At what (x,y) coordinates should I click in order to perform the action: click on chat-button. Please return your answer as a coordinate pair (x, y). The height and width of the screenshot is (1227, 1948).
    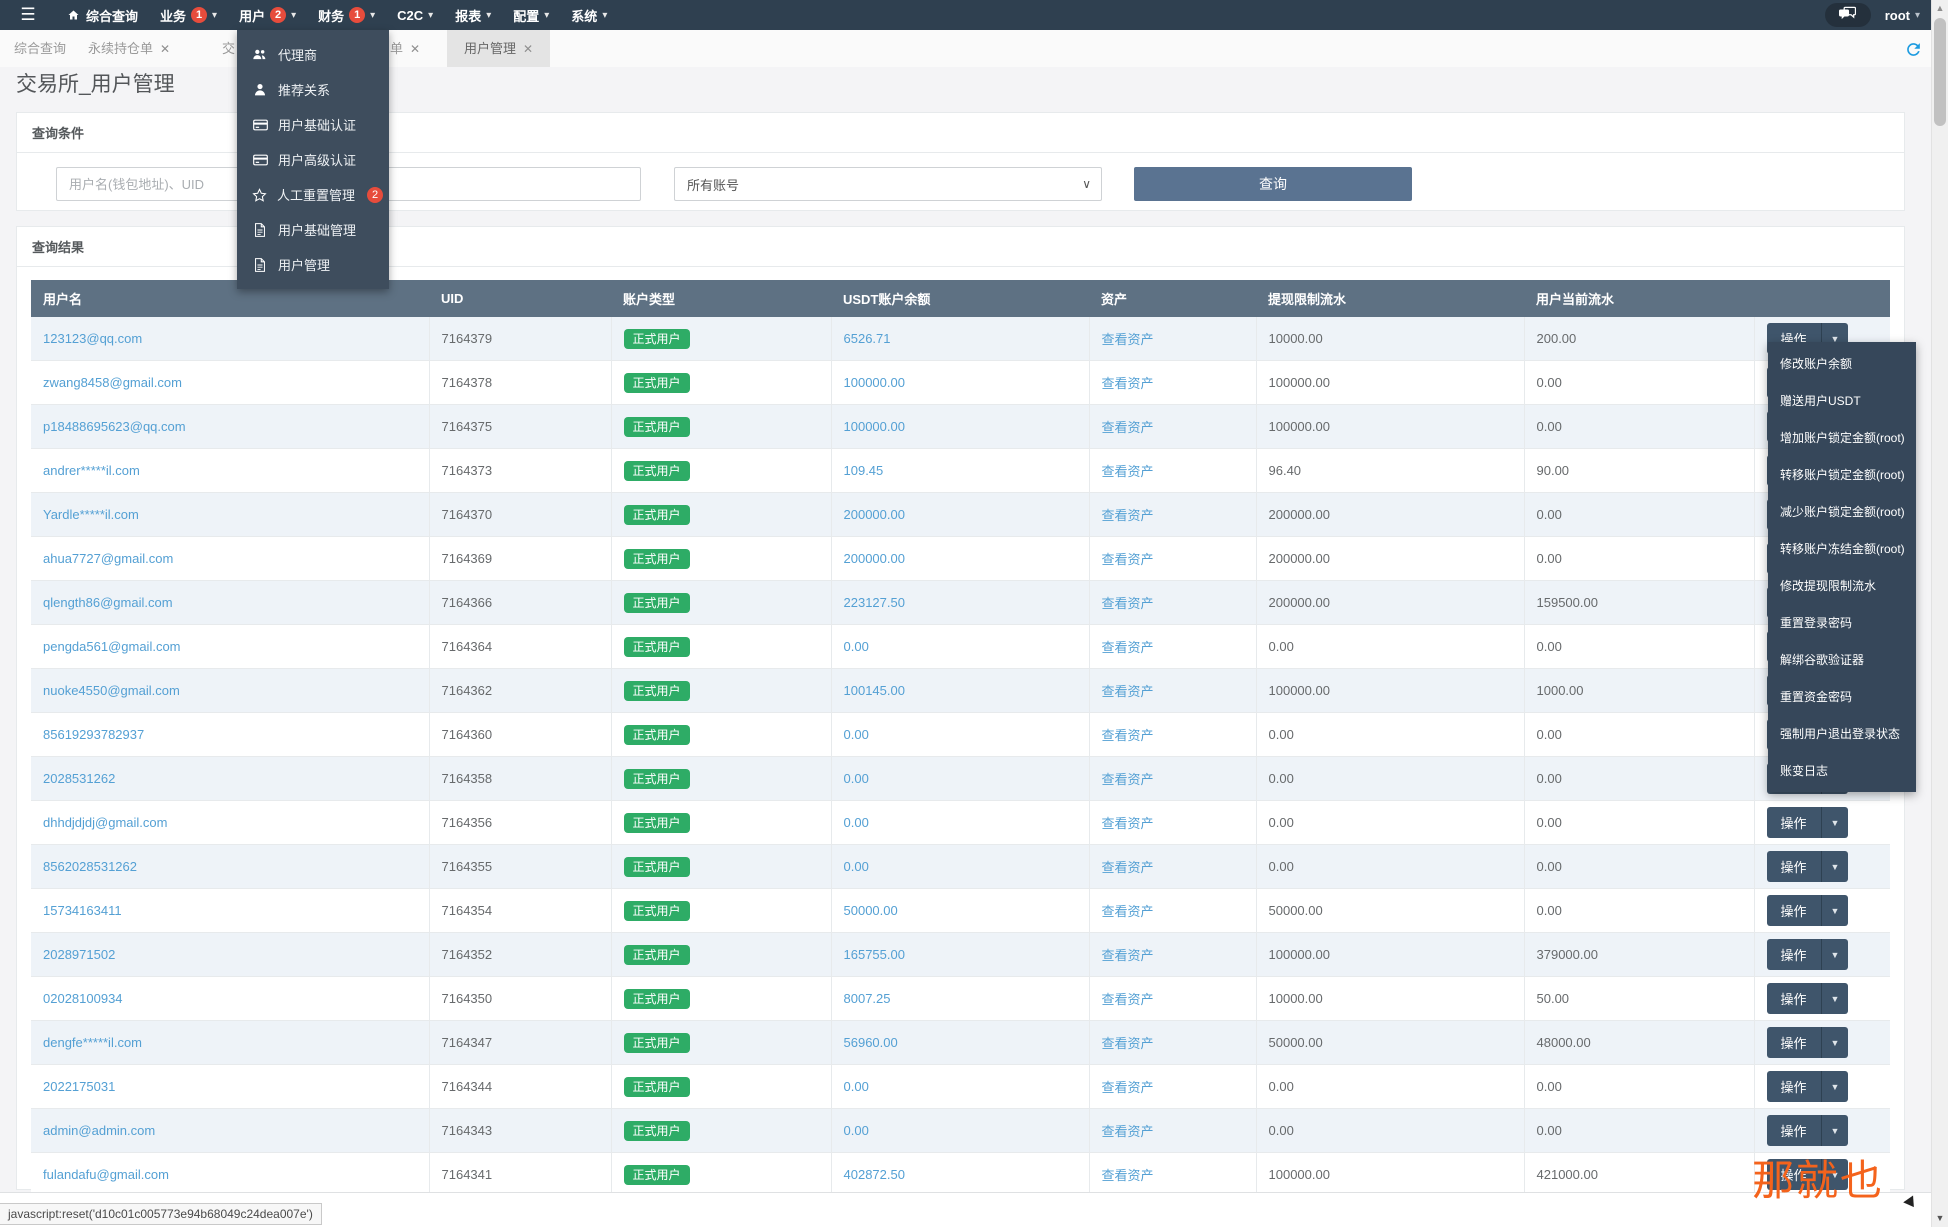
    Looking at the image, I should click on (1847, 15).